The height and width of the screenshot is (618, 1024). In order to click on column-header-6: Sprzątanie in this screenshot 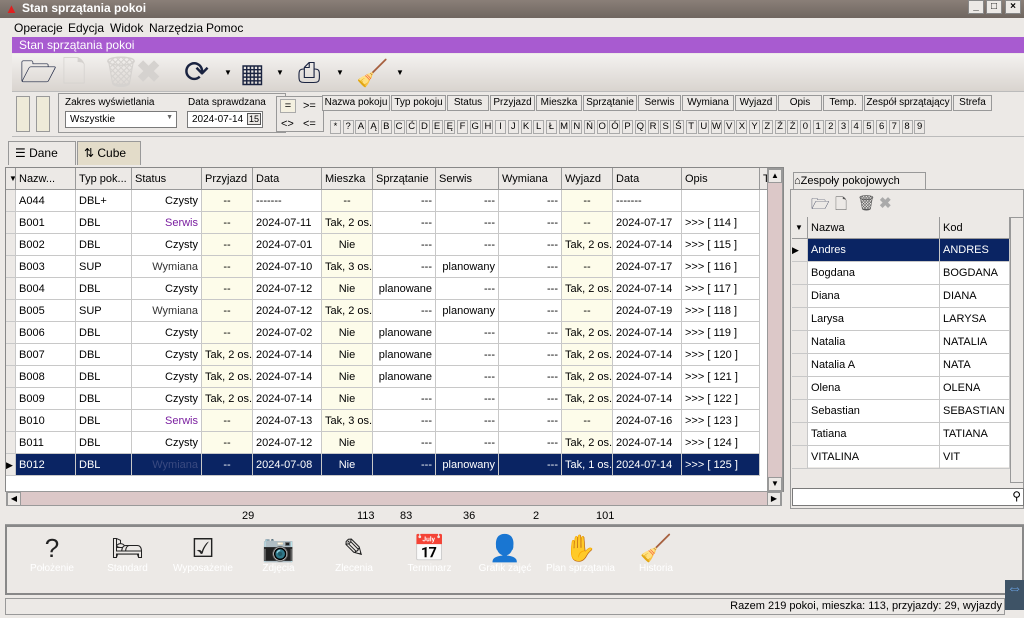, I will do `click(404, 179)`.